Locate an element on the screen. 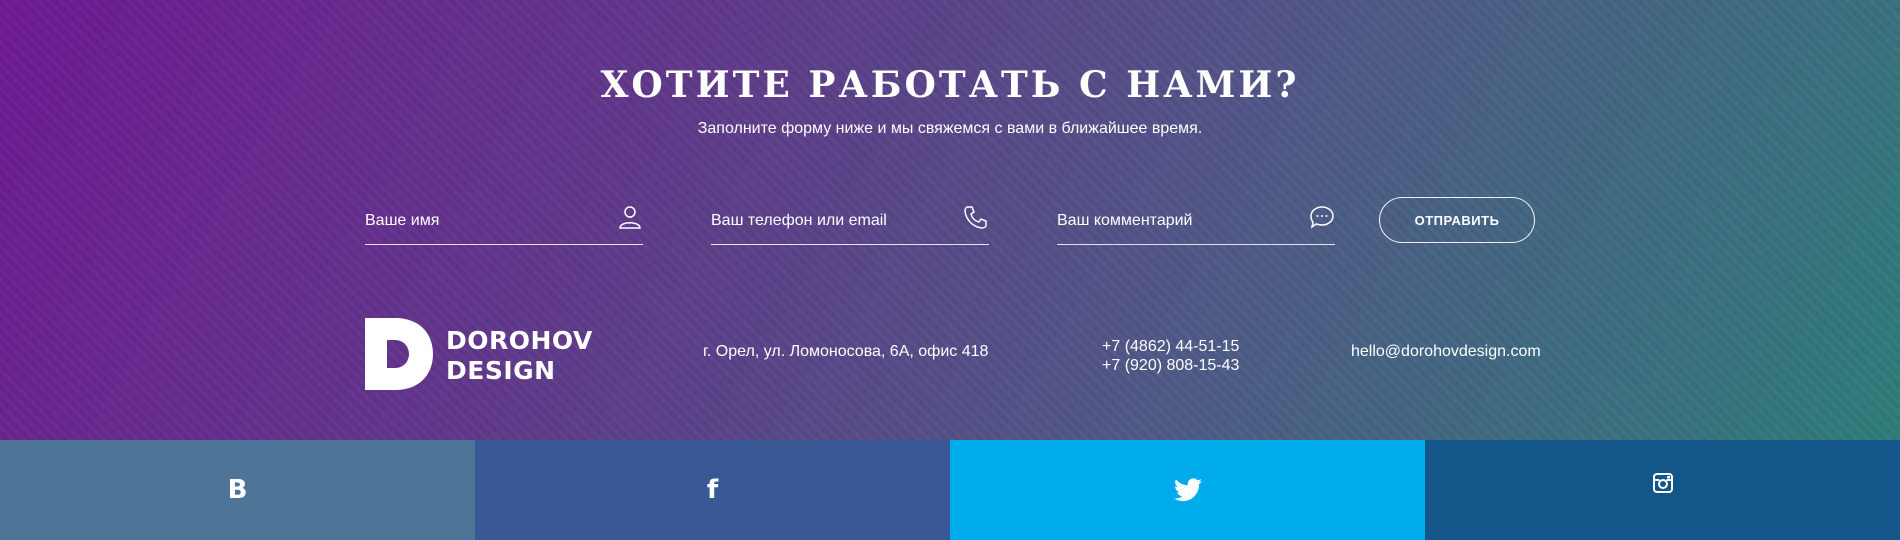  logo-line-2: DESIGN is located at coordinates (501, 370).